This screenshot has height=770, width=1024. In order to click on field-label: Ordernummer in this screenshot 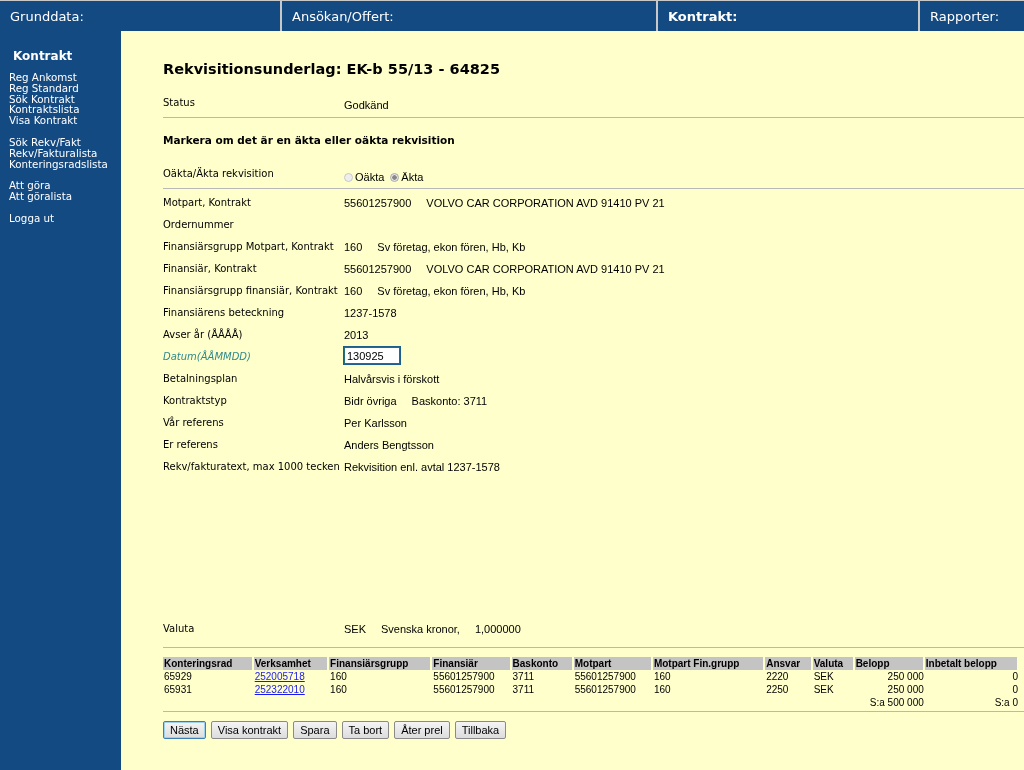, I will do `click(199, 224)`.